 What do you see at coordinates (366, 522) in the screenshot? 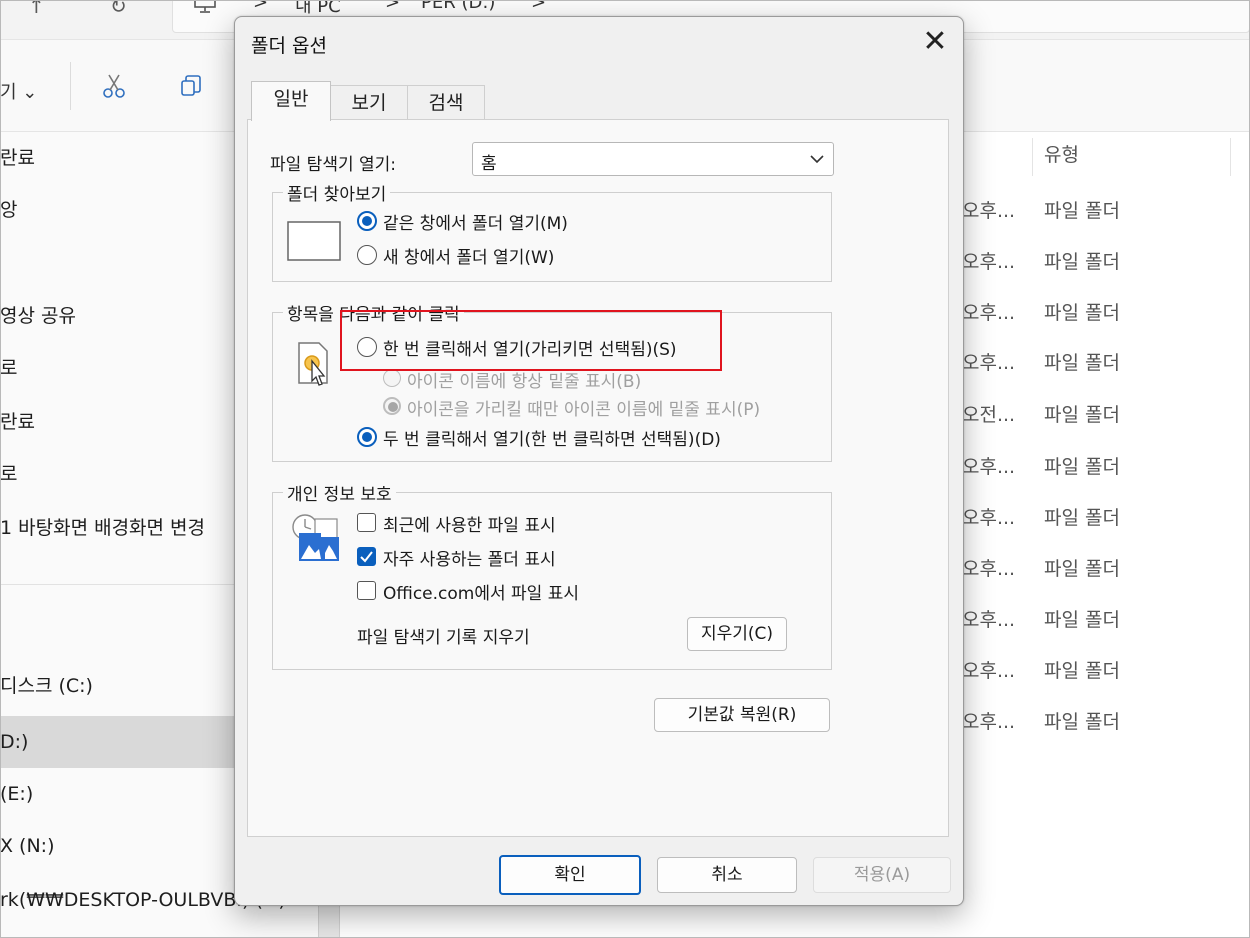
I see `recent-files-checkbox` at bounding box center [366, 522].